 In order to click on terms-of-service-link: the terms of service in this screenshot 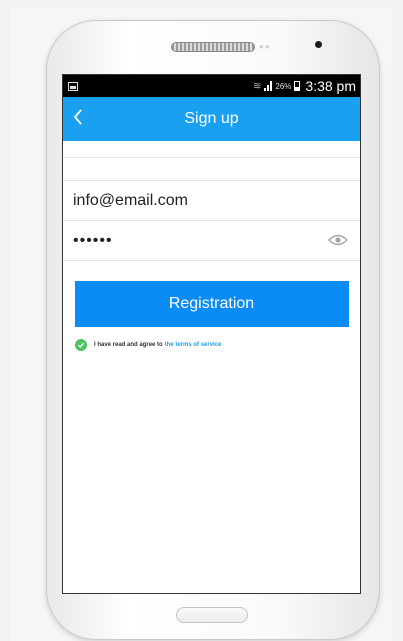, I will do `click(193, 345)`.